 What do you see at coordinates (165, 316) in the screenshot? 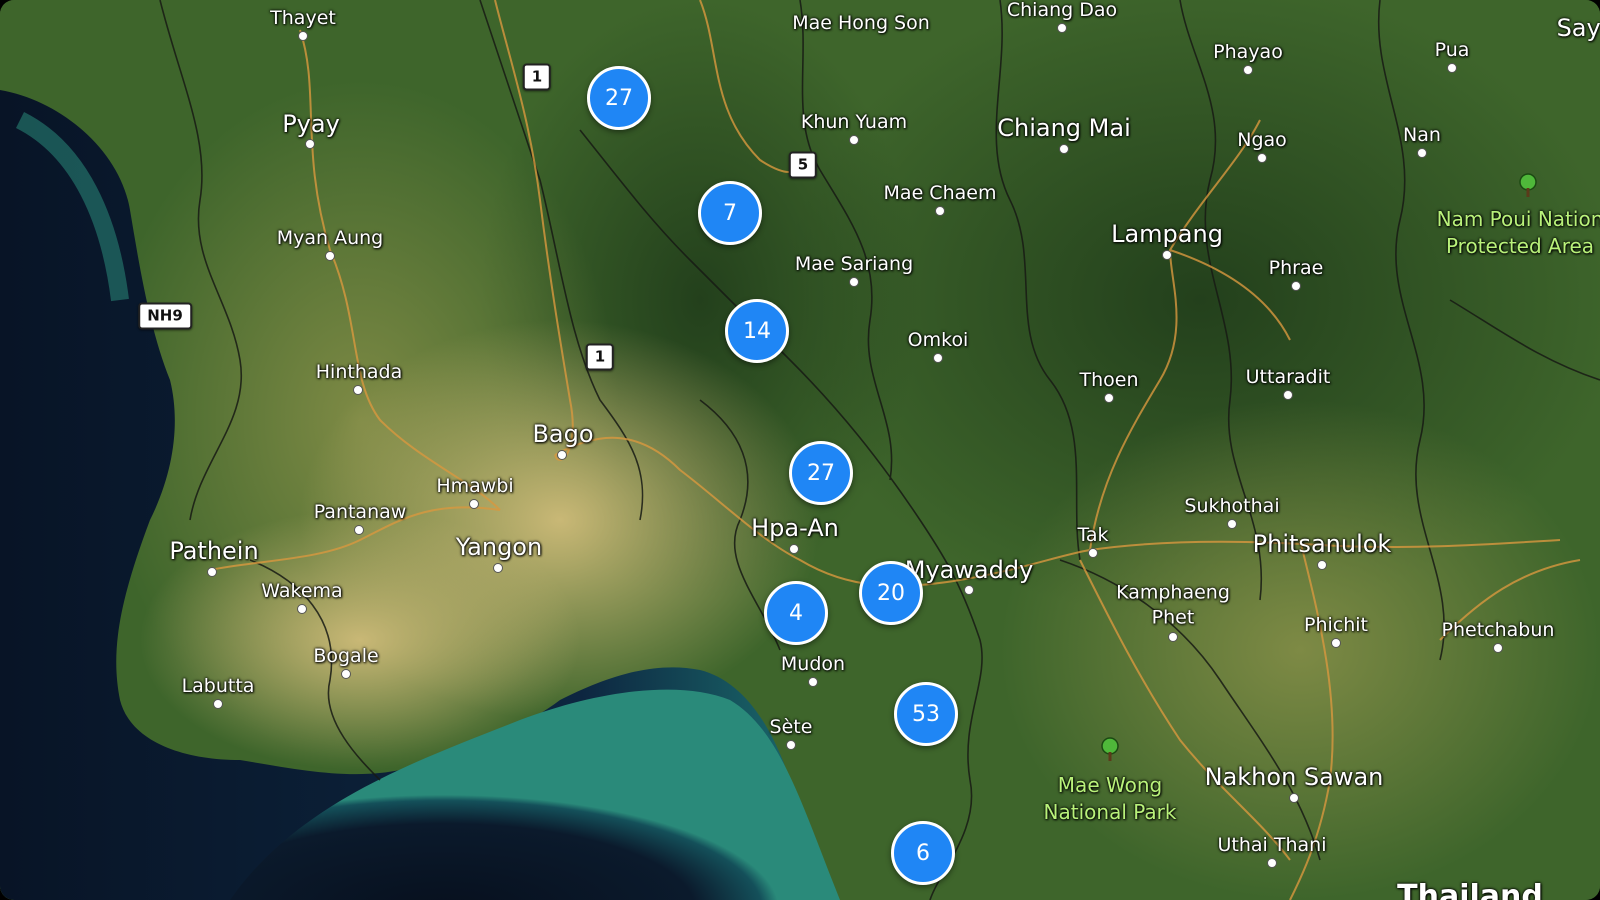
I see `road-shield-nh9: NH9` at bounding box center [165, 316].